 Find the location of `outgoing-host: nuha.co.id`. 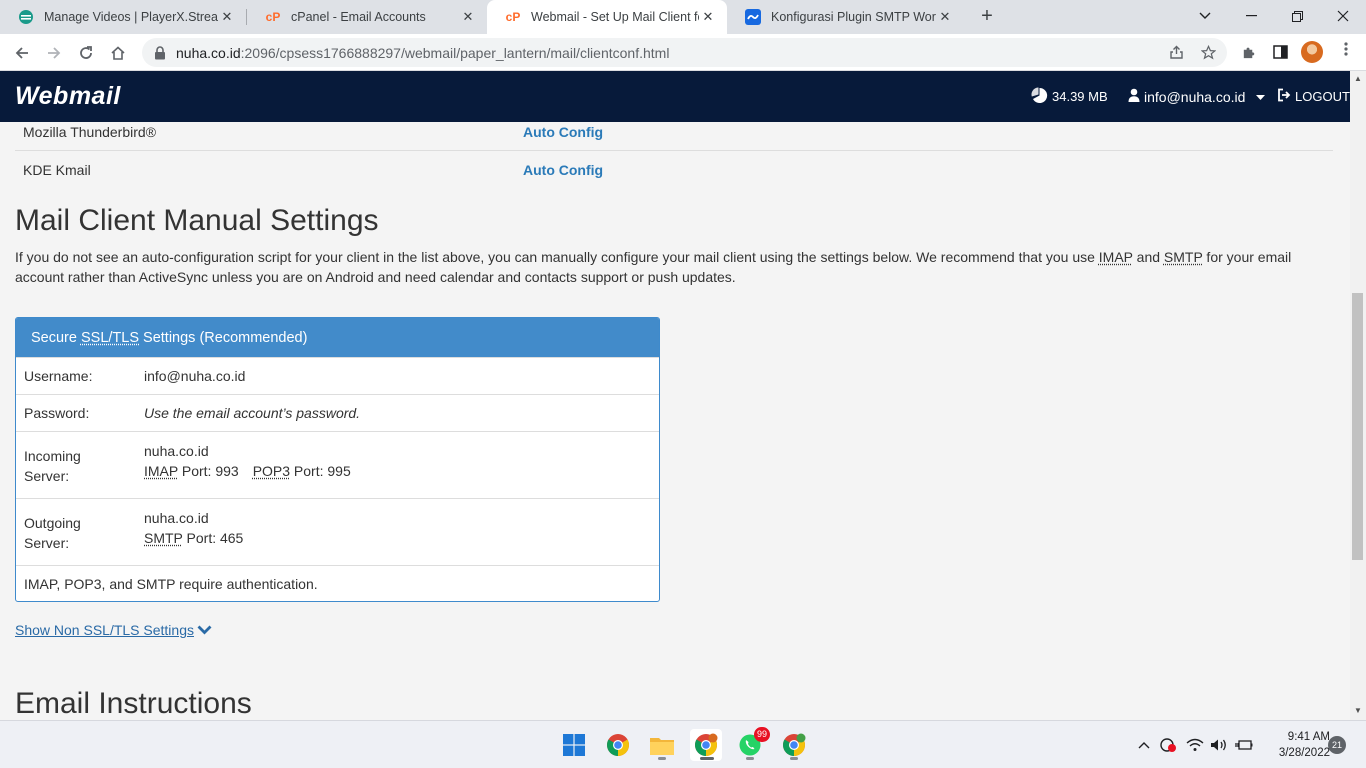

outgoing-host: nuha.co.id is located at coordinates (176, 518).